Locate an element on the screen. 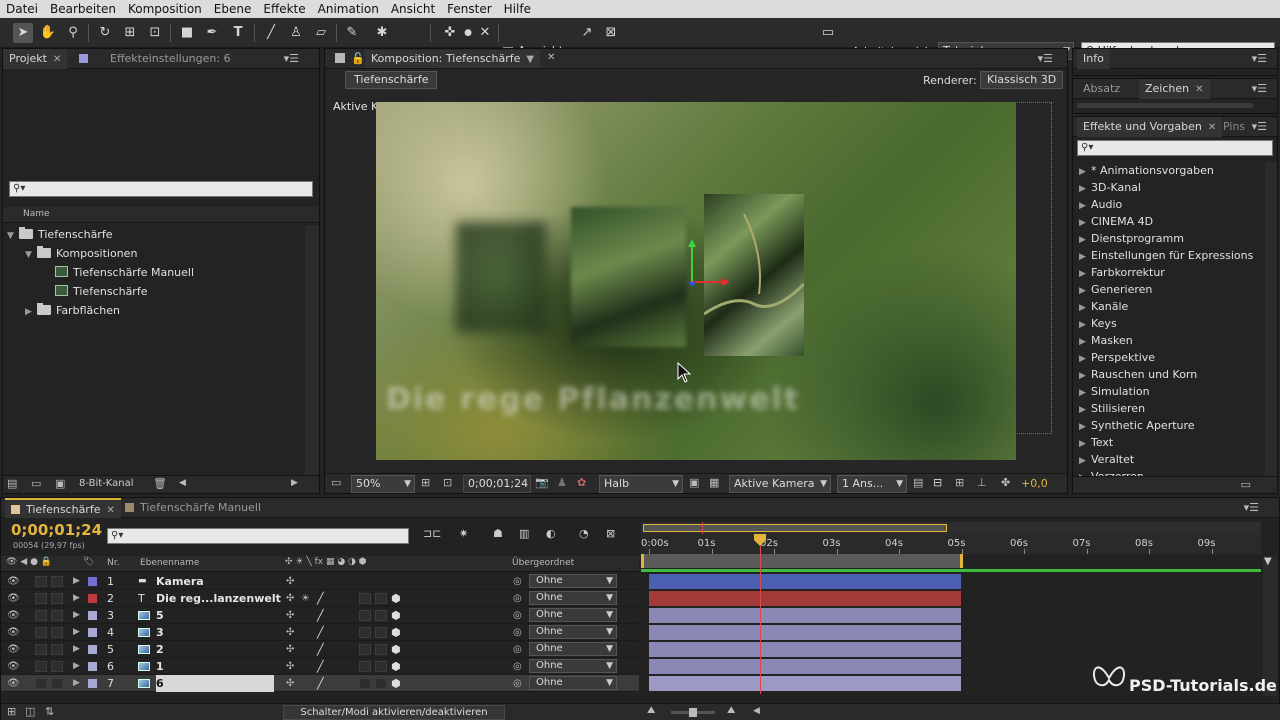 This screenshot has height=720, width=1280. time-ruler: 0:00s 01s 02s 03s 04s 05s 06s 07s 08s 09s is located at coordinates (951, 544).